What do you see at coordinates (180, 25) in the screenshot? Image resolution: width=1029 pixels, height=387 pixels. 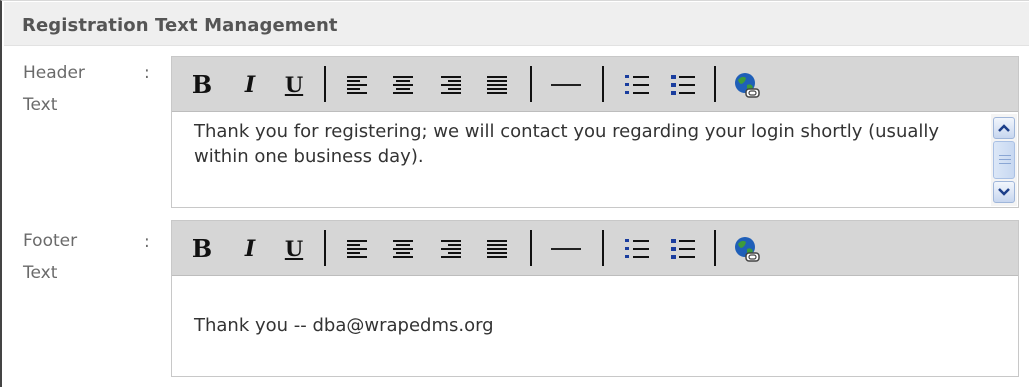 I see `panel-title: Registration Text Management` at bounding box center [180, 25].